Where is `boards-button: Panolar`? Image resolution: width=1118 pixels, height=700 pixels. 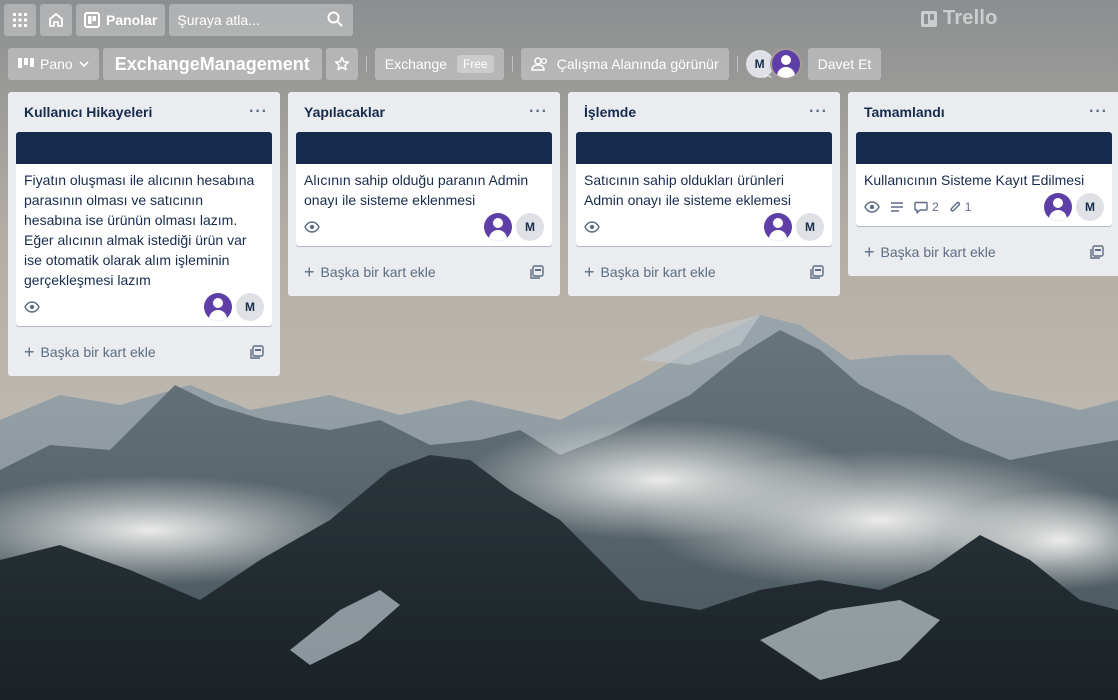
boards-button: Panolar is located at coordinates (121, 20).